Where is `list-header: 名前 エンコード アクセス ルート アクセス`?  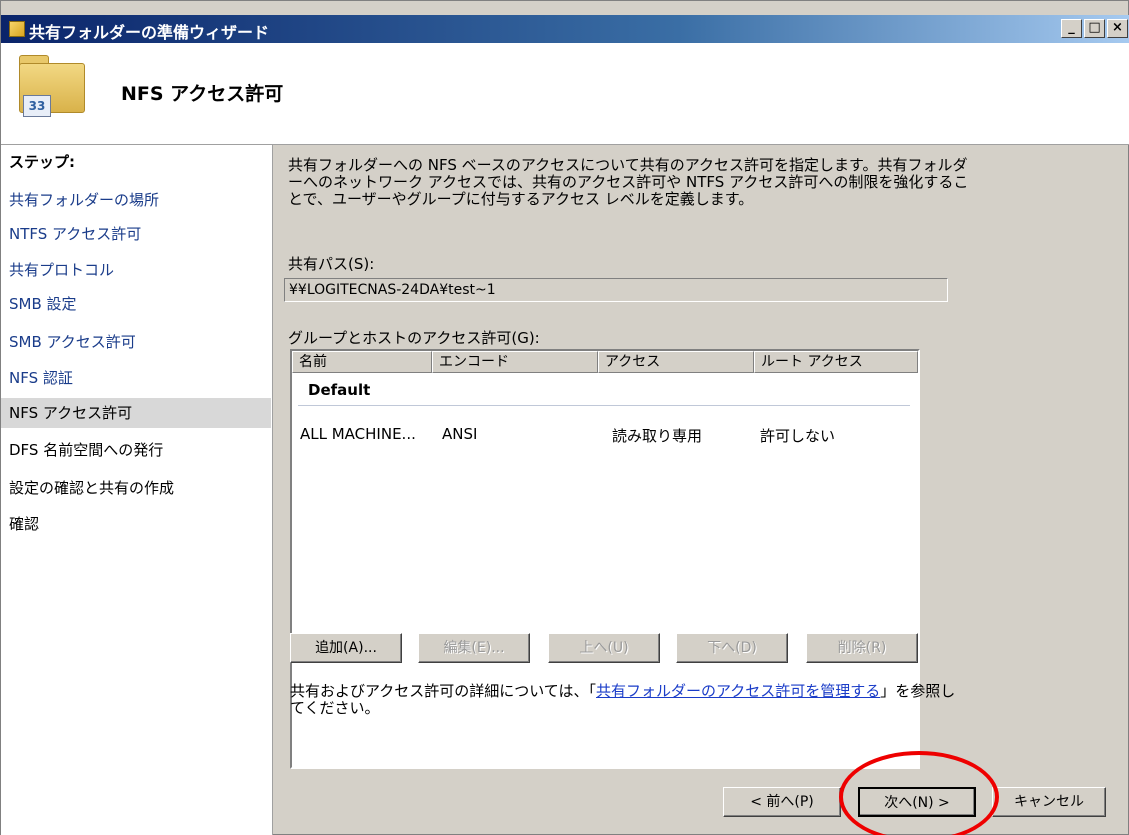
list-header: 名前 エンコード アクセス ルート アクセス is located at coordinates (605, 362).